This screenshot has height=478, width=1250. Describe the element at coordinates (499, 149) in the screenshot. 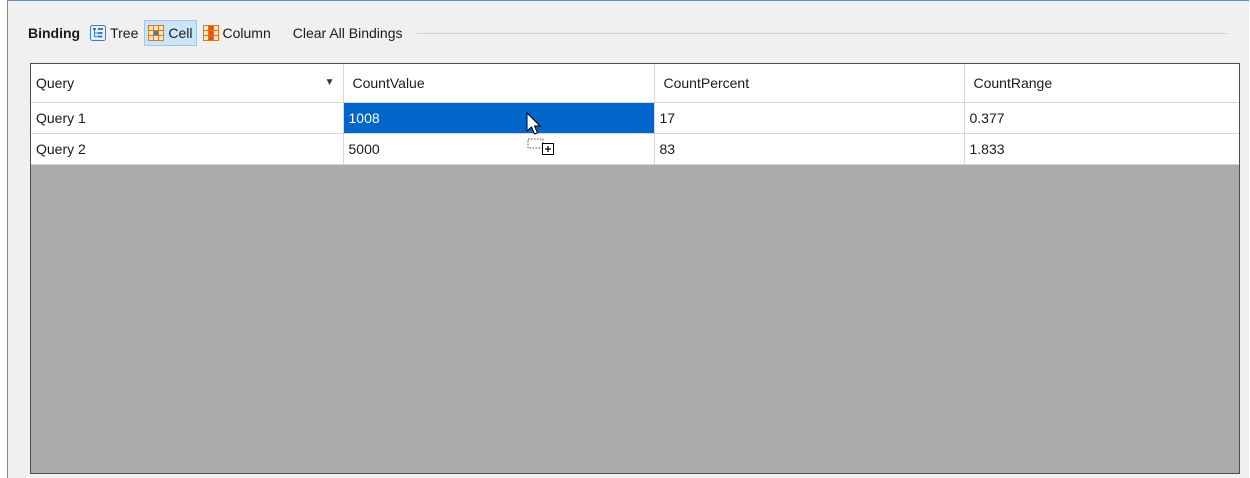

I see `table-cell: 5000` at that location.